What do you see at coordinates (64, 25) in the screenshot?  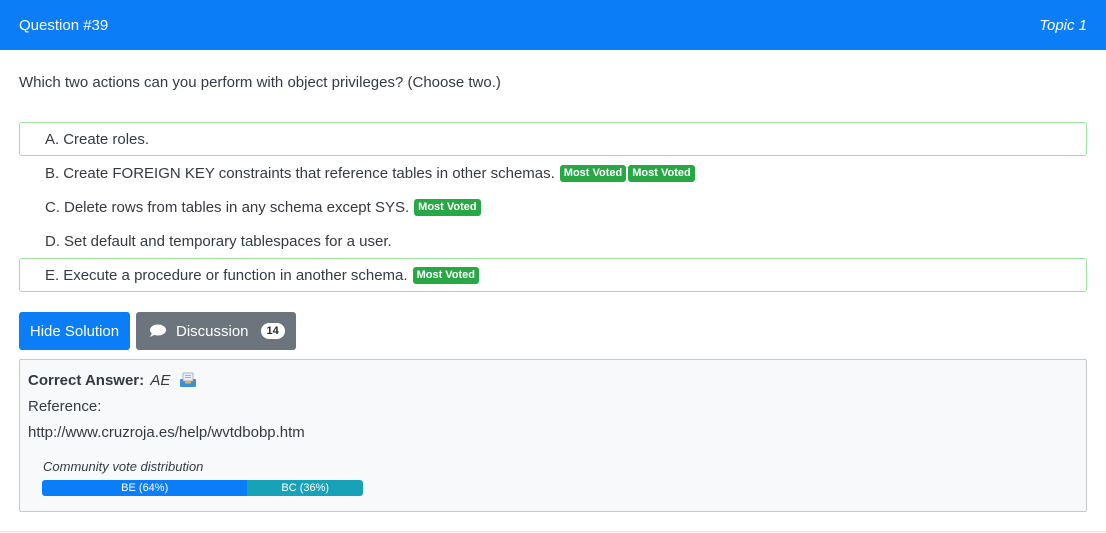 I see `question-number: Question #39` at bounding box center [64, 25].